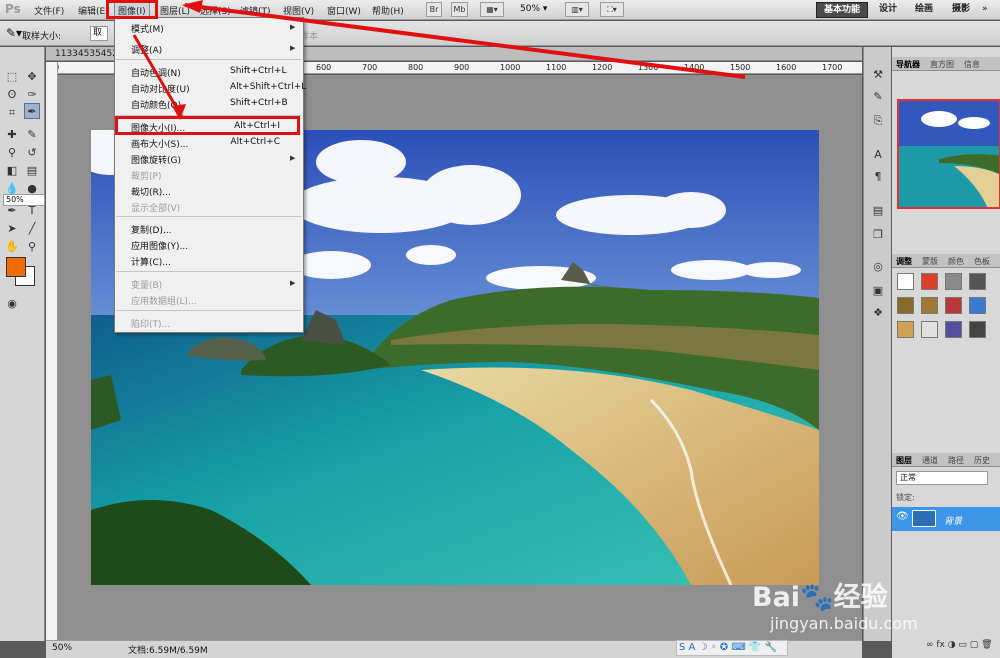  Describe the element at coordinates (439, 60) in the screenshot. I see `annotation-arrows` at that location.